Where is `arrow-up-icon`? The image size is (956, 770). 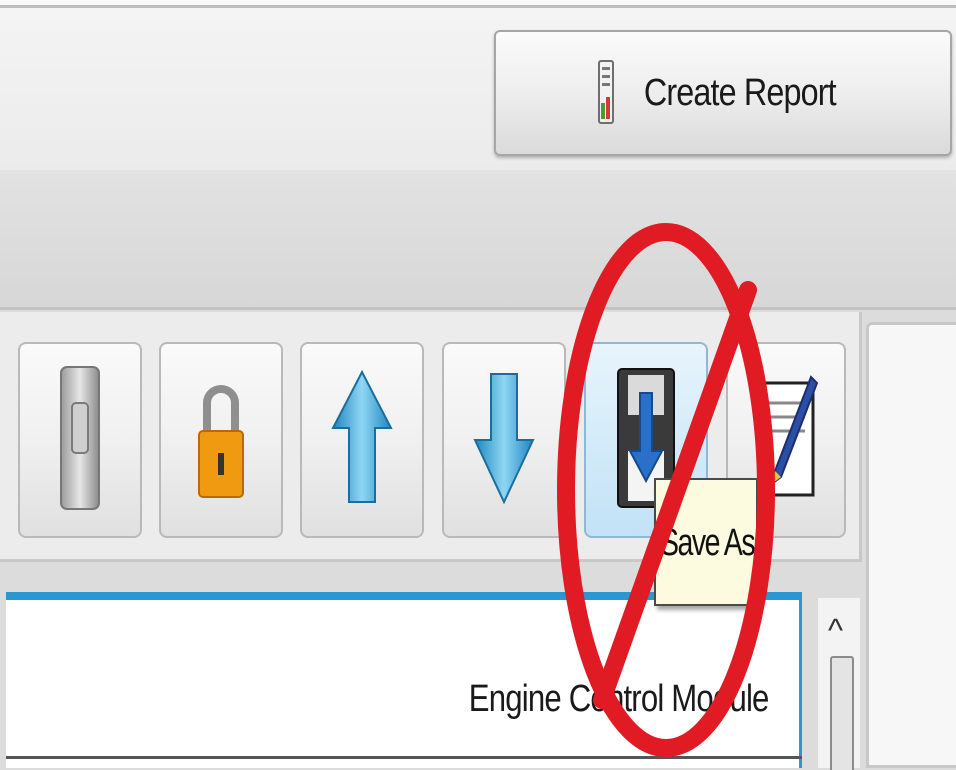
arrow-up-icon is located at coordinates (362, 440).